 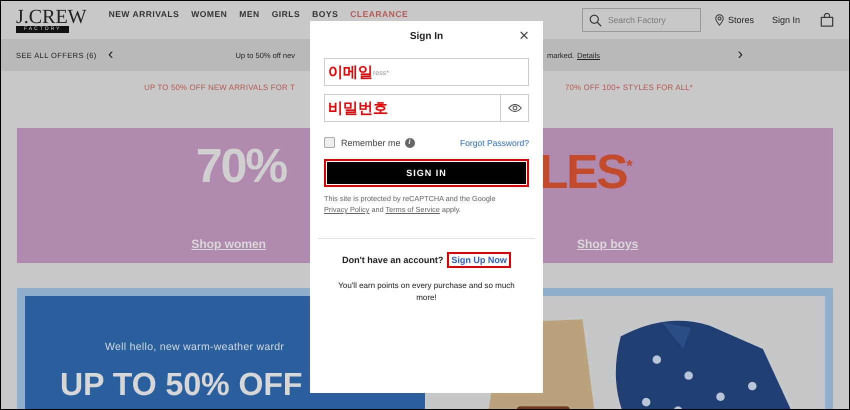 I want to click on sign-in-link: Sign In, so click(x=786, y=20).